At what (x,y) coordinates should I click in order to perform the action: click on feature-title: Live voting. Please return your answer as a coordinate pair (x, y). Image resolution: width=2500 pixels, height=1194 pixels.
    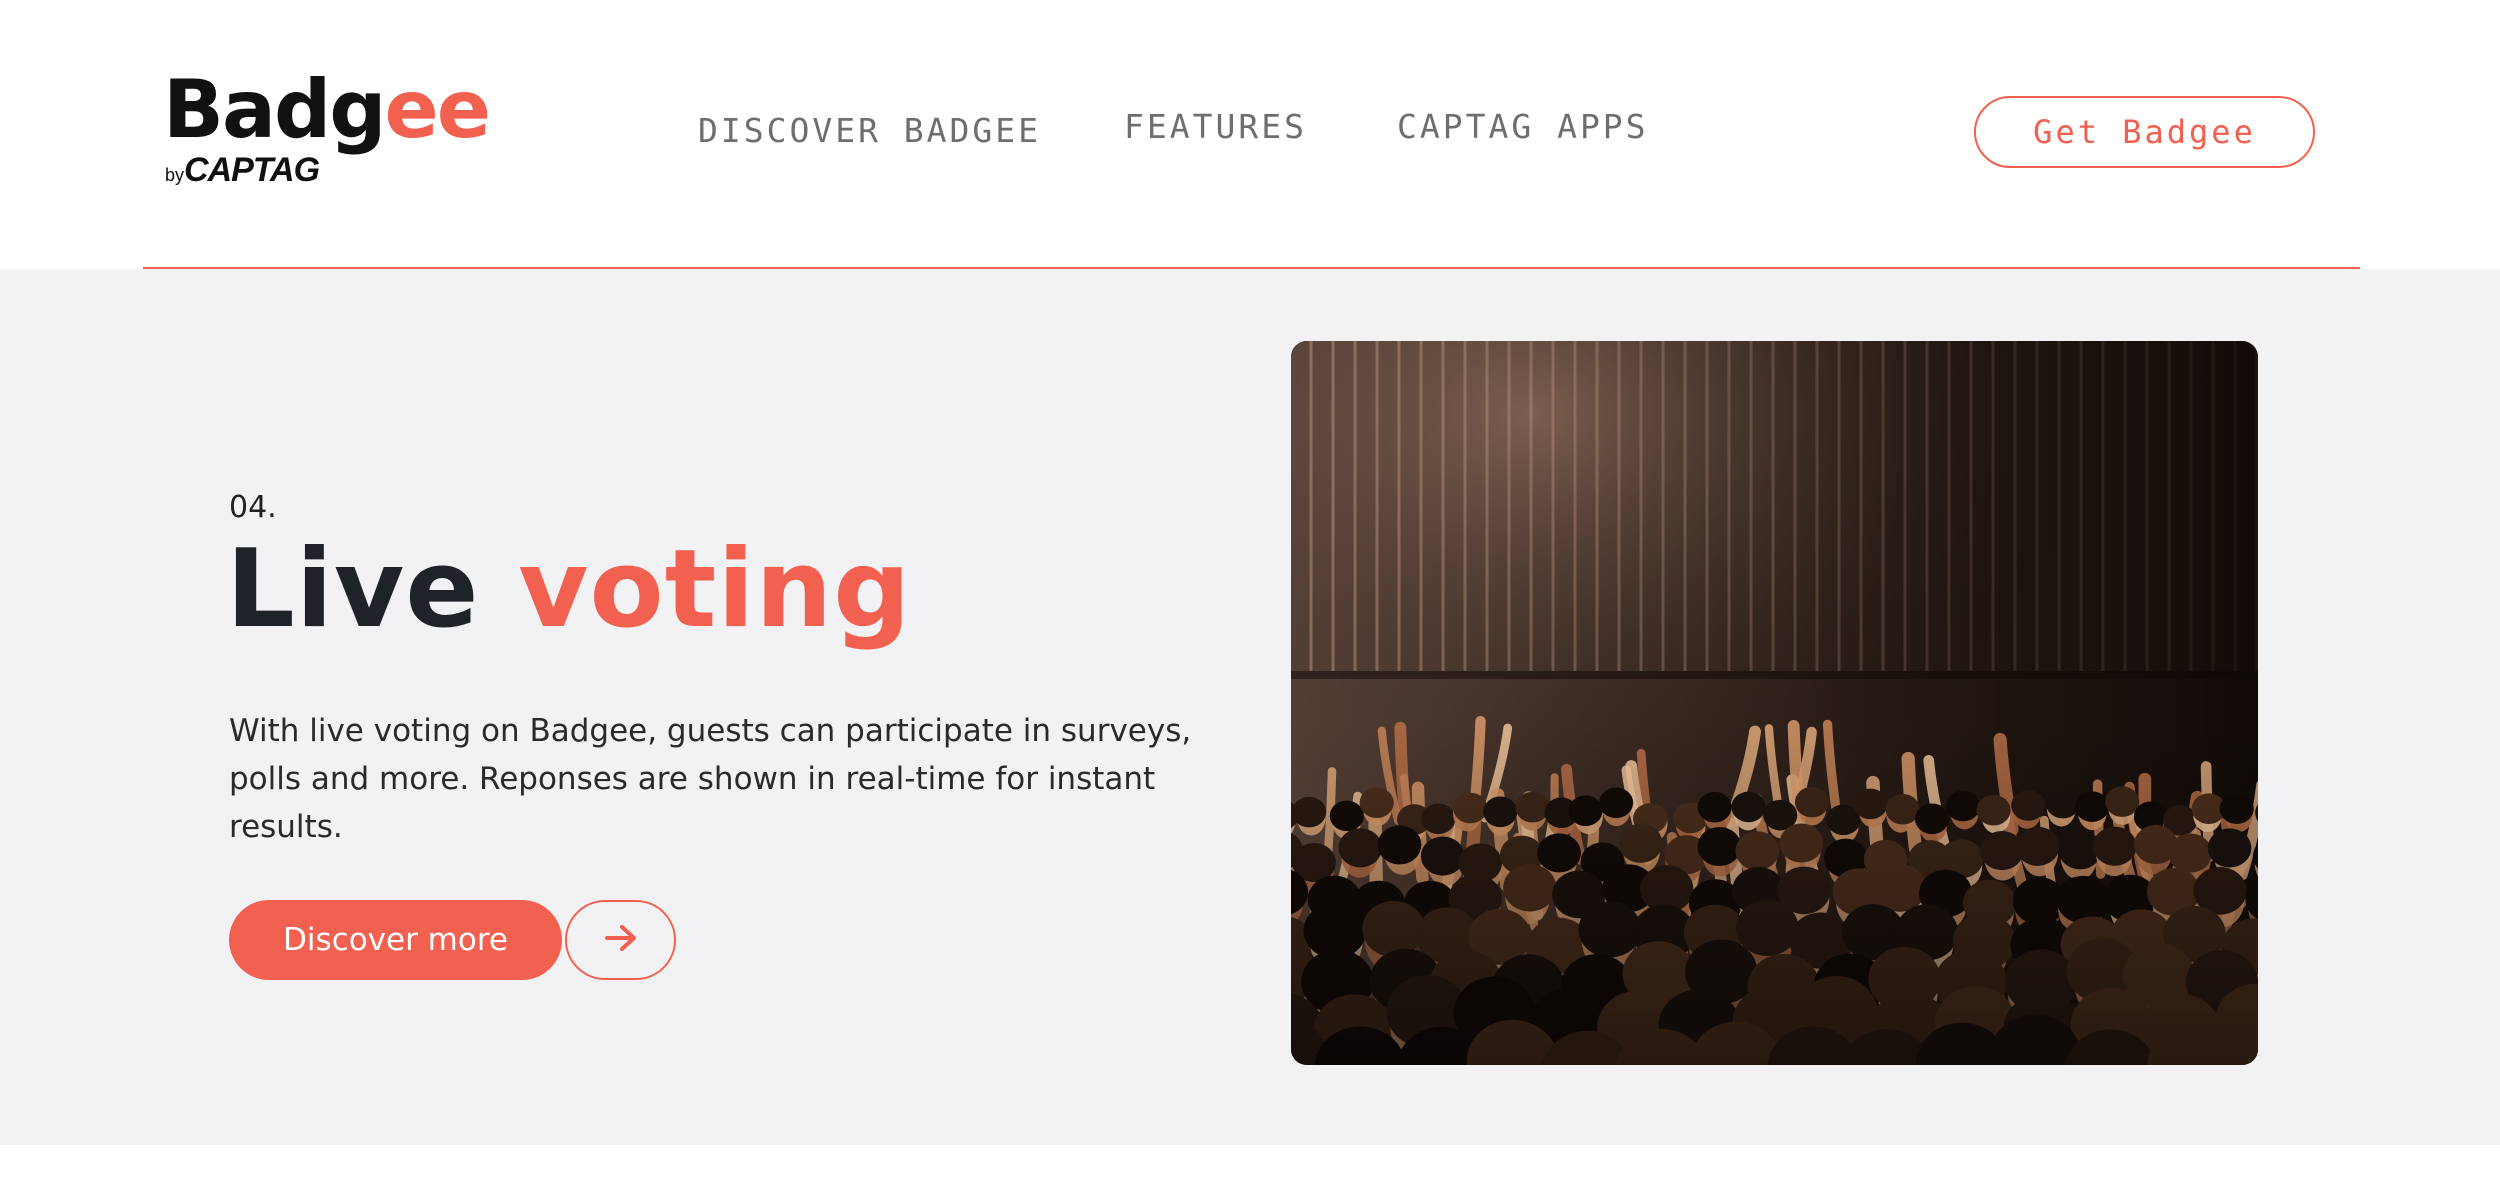
    Looking at the image, I should click on (569, 590).